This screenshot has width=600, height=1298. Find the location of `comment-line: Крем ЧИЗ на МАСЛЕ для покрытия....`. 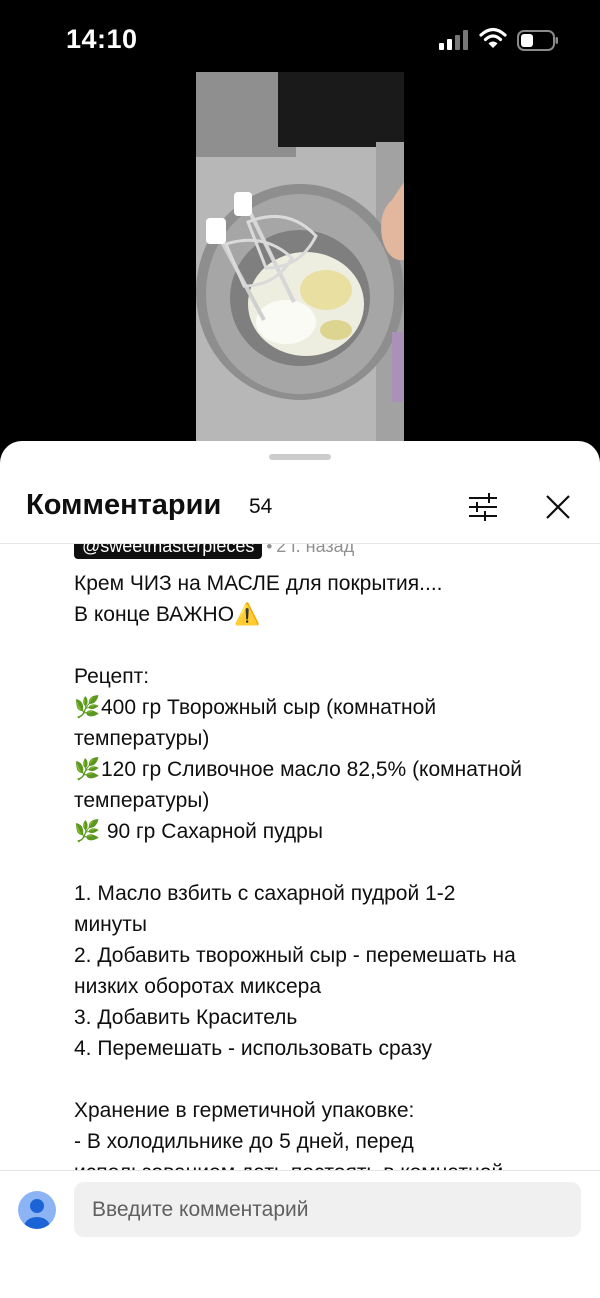

comment-line: Крем ЧИЗ на МАСЛЕ для покрытия.... is located at coordinates (258, 583).